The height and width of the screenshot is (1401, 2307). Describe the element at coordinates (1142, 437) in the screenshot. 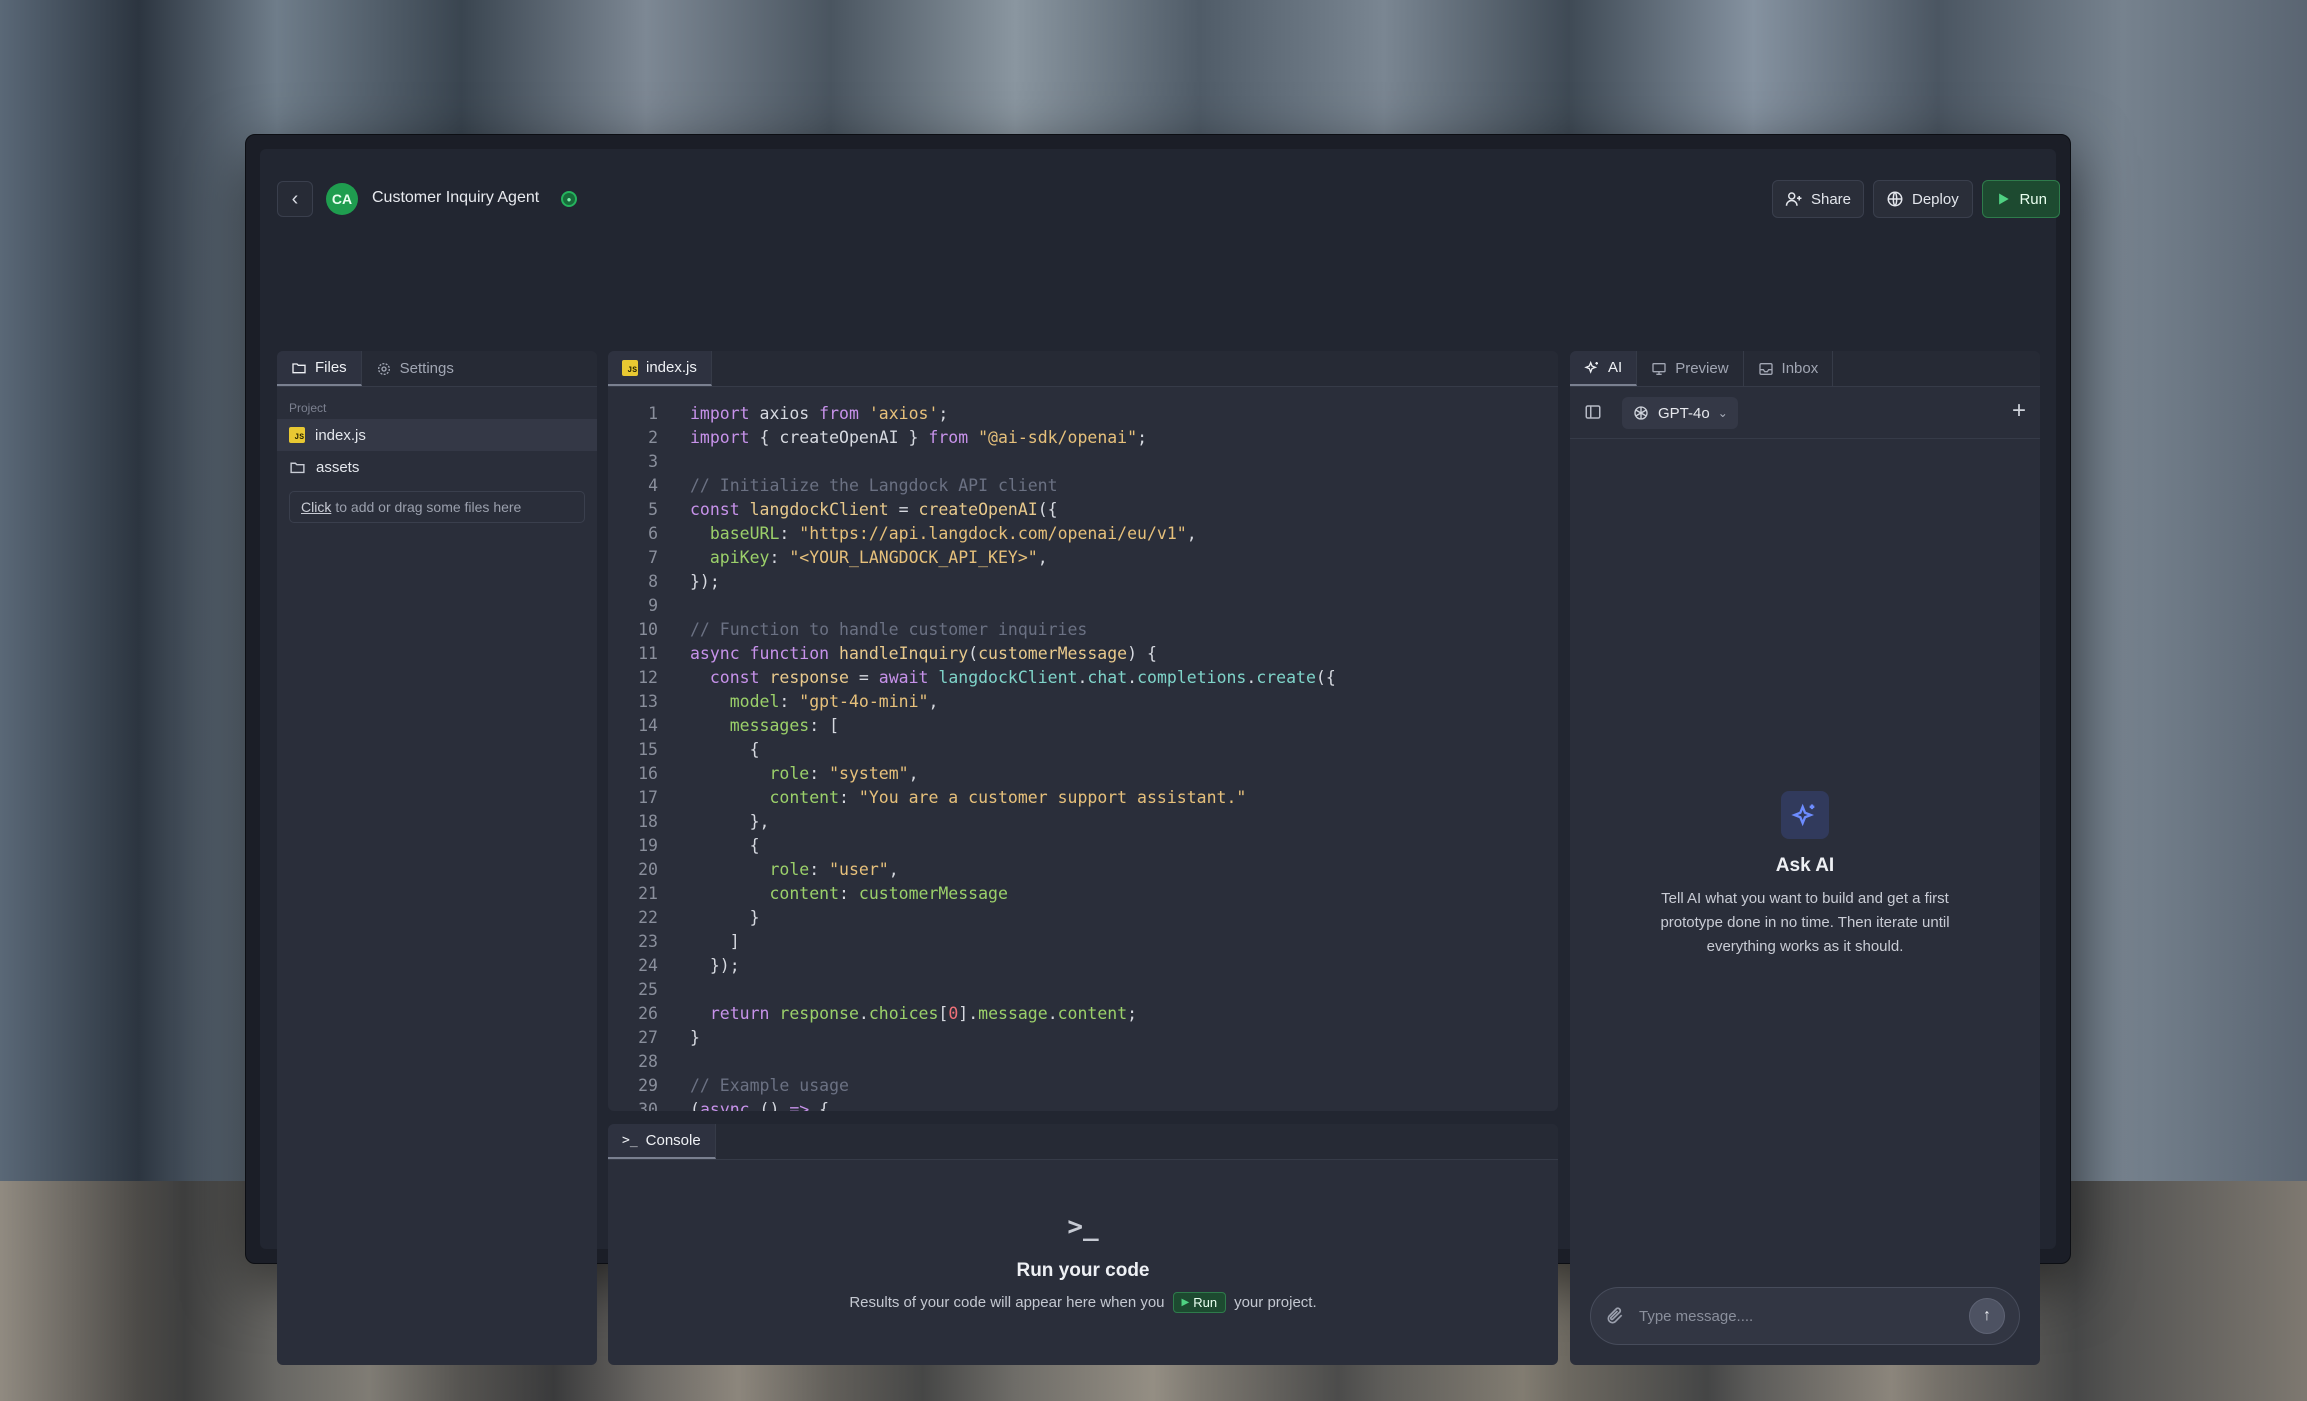

I see `code-token: ;` at that location.